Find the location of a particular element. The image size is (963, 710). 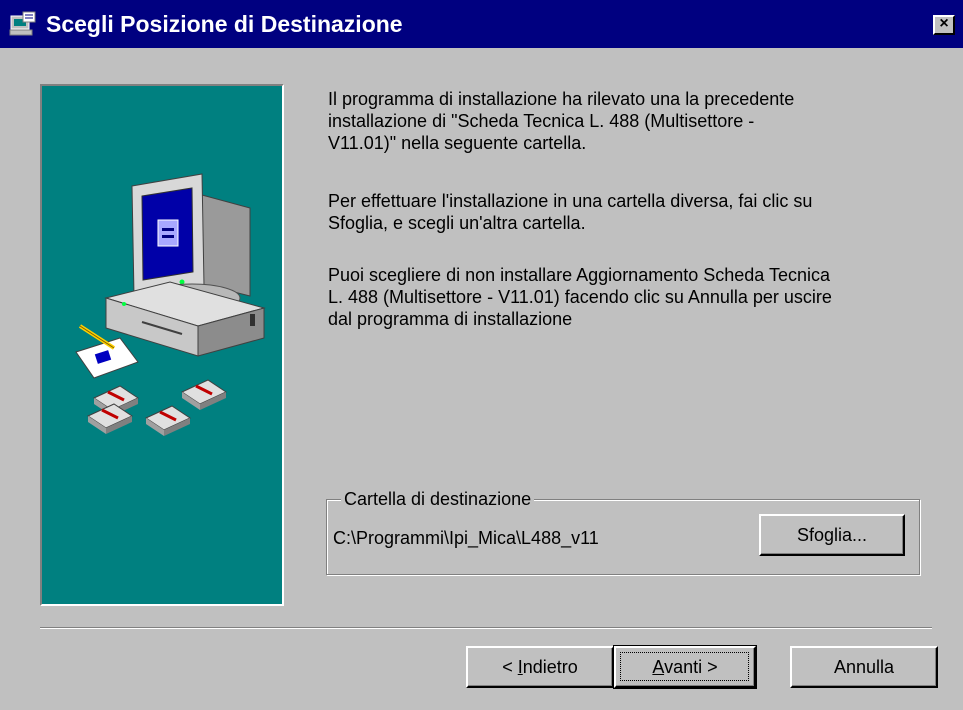

title-bar: Scegli Posizione di Destinazione × is located at coordinates (481, 24).